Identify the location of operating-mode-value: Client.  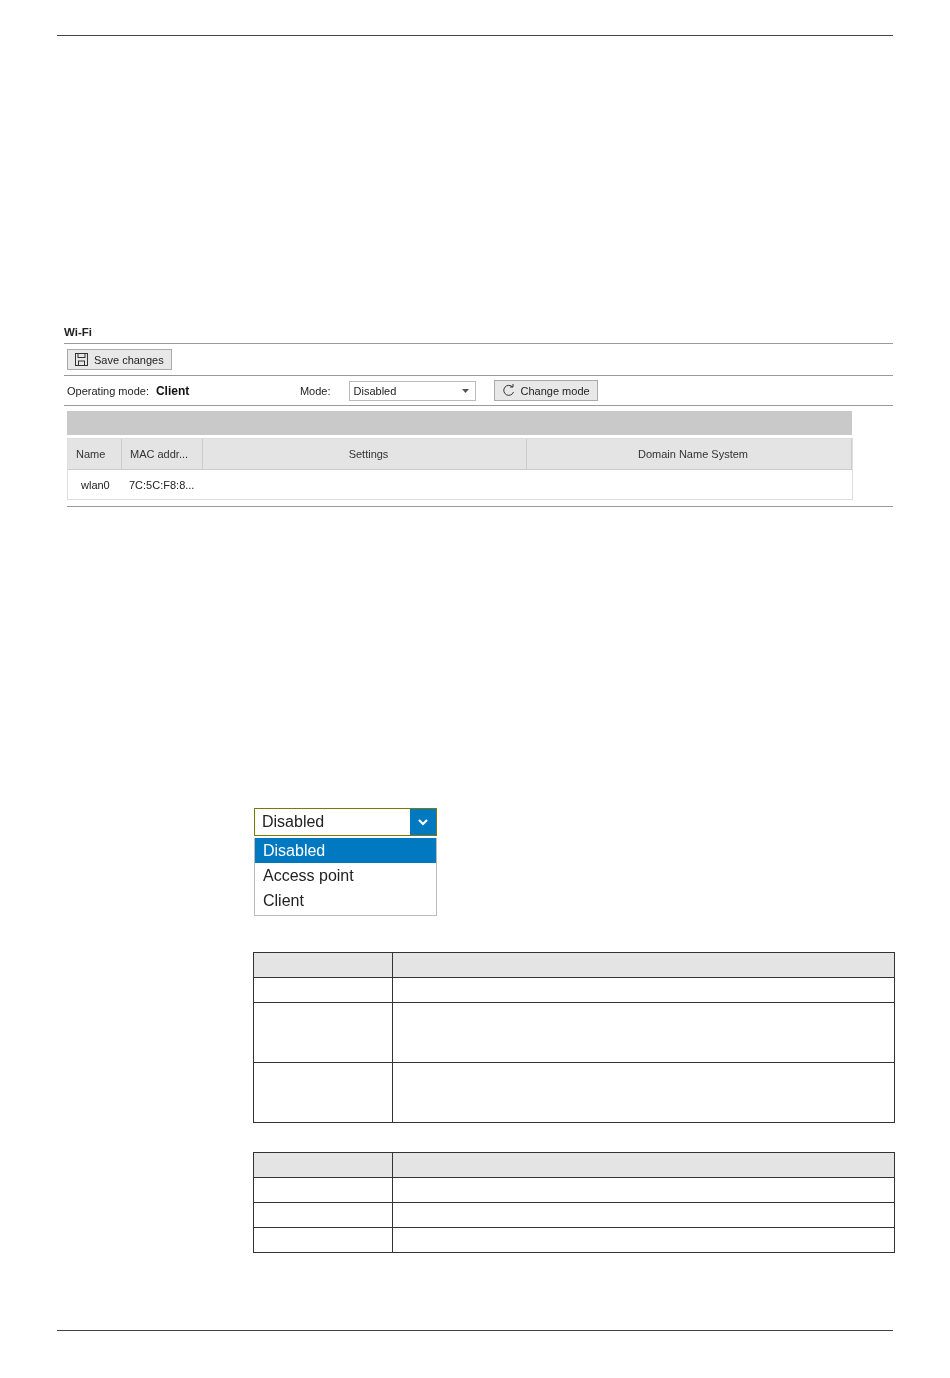
(173, 390).